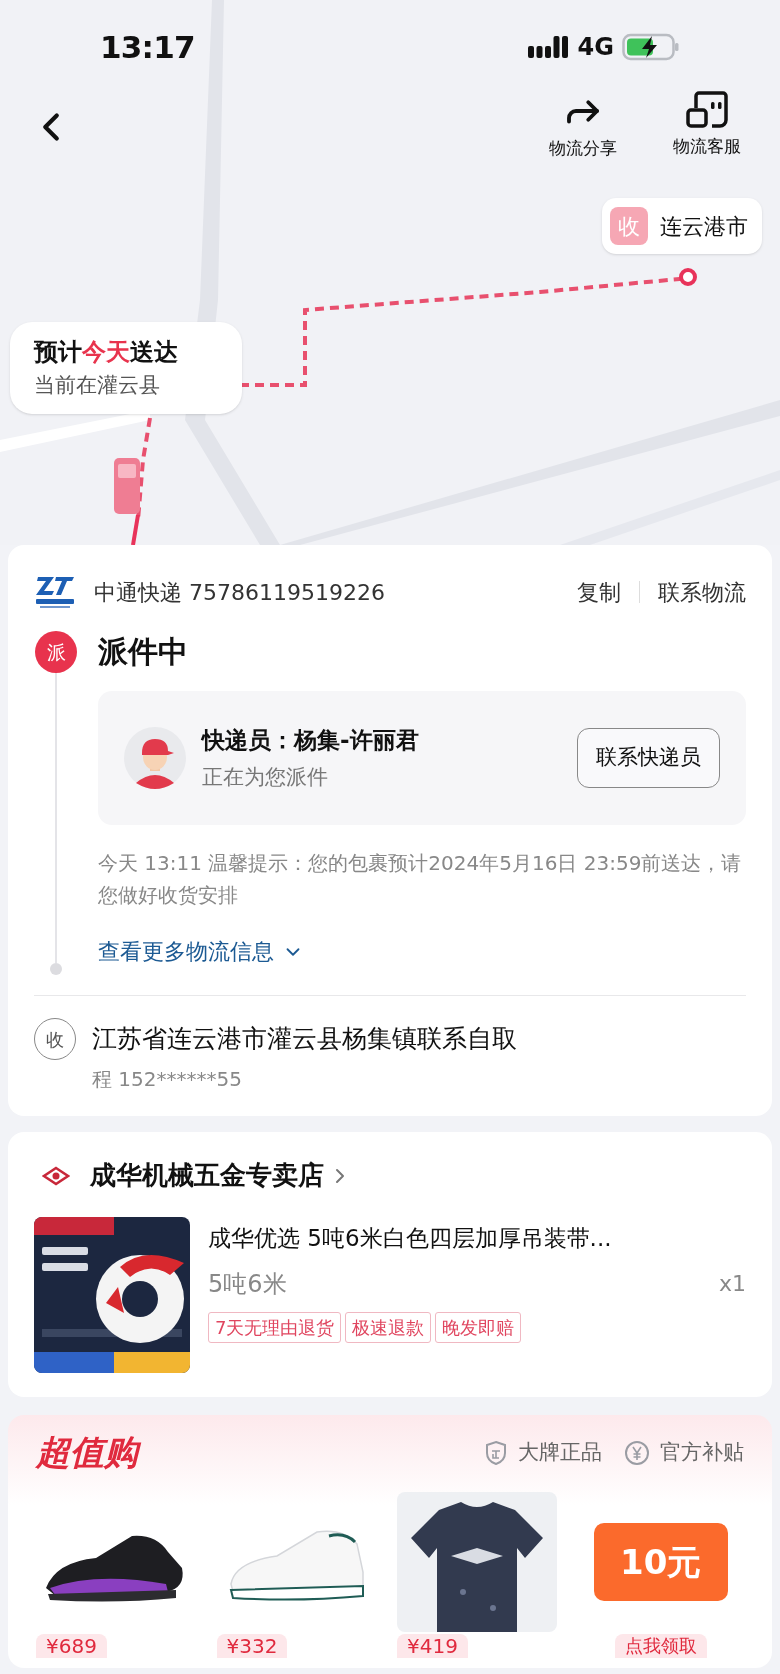  What do you see at coordinates (704, 226) in the screenshot?
I see `destination-city: 连云港市` at bounding box center [704, 226].